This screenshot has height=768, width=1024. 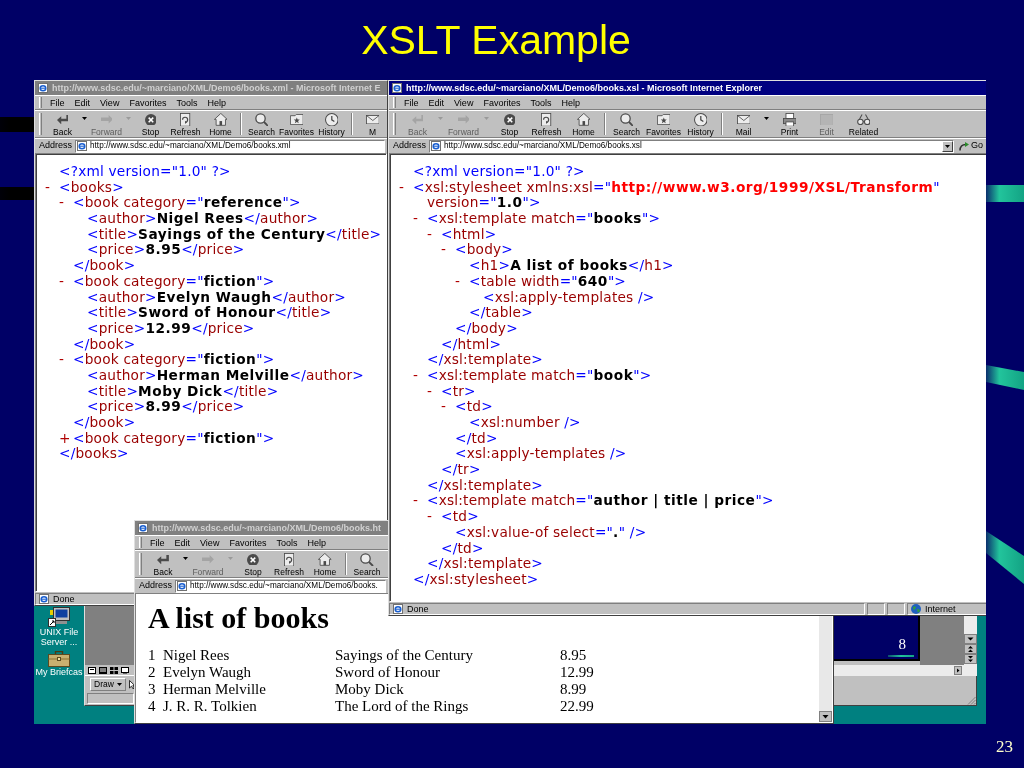 I want to click on code-line: </tr>, so click(x=461, y=470).